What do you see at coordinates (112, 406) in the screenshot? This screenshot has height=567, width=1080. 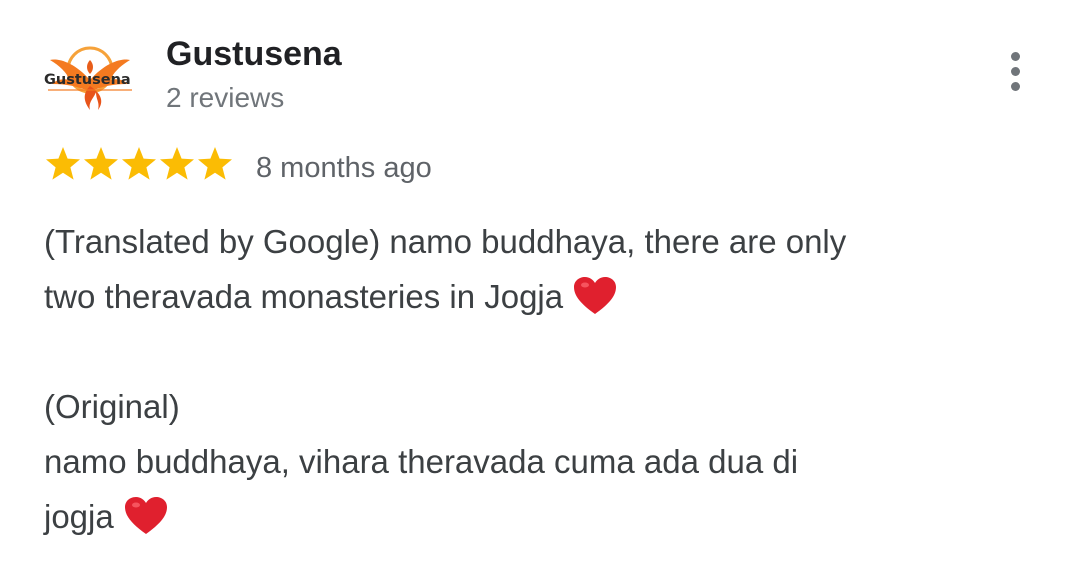 I see `original-label: (Original)` at bounding box center [112, 406].